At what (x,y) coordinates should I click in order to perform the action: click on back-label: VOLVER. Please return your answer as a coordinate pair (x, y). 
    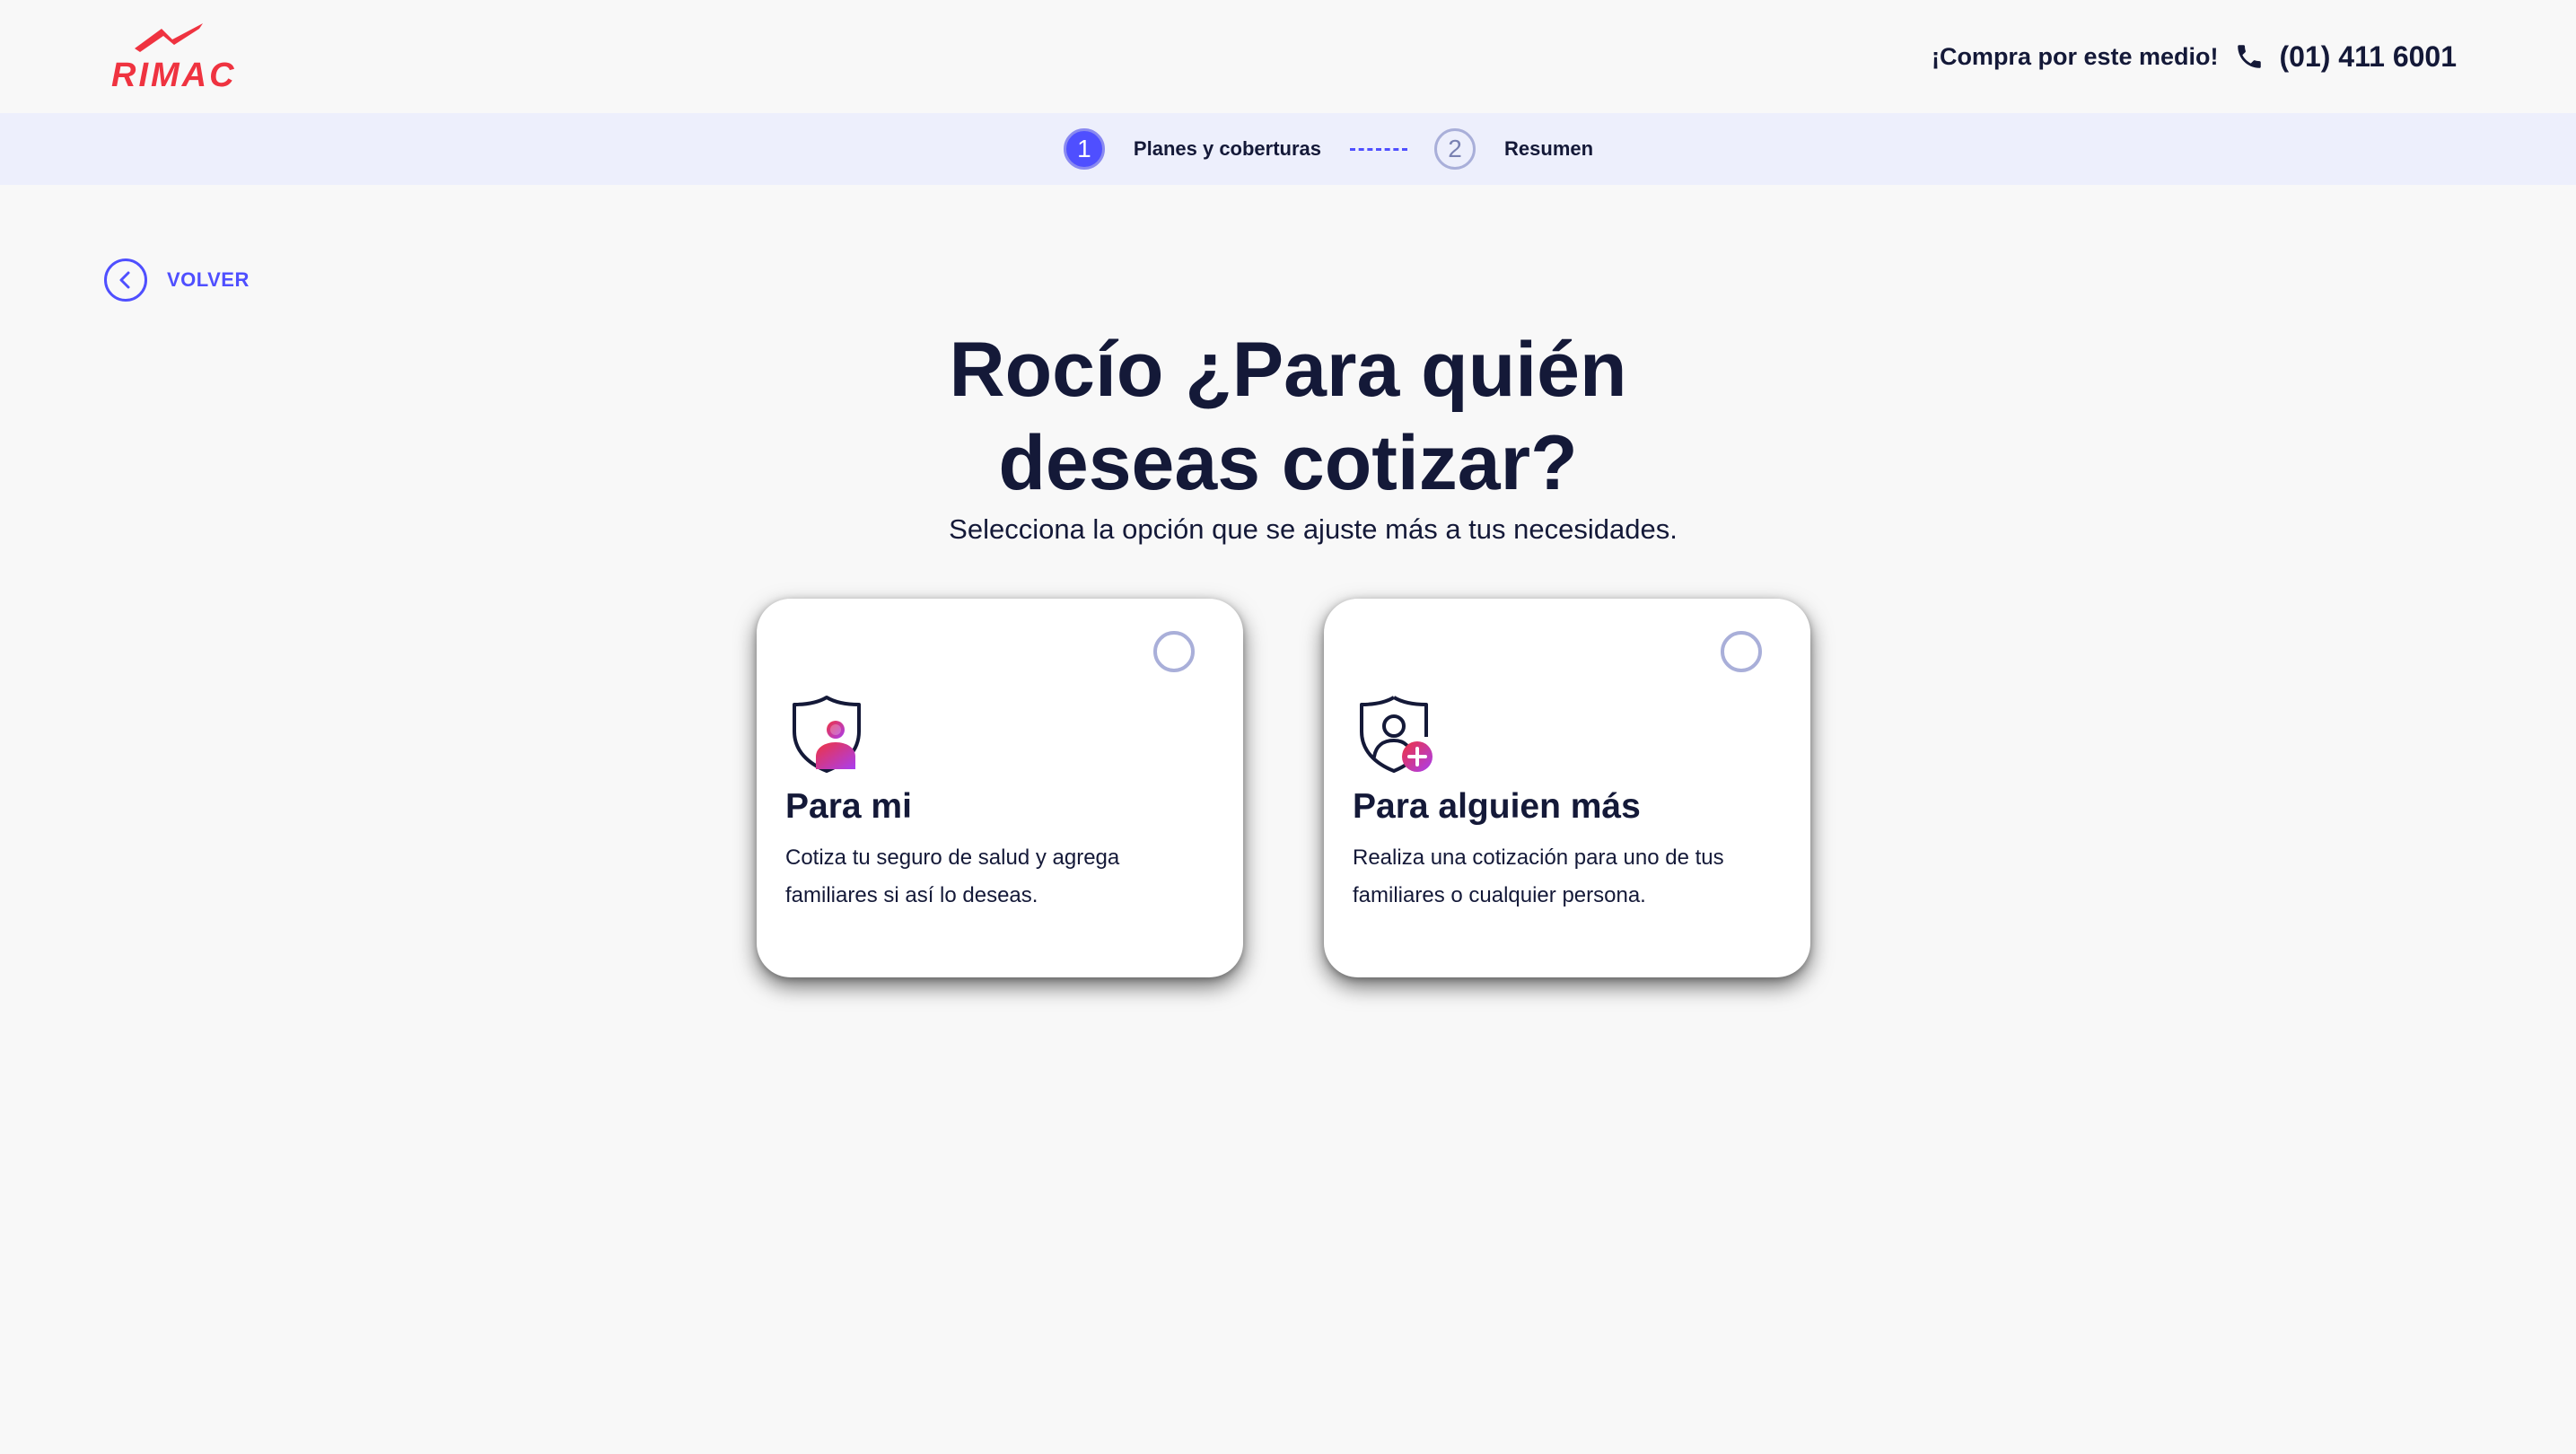
    Looking at the image, I should click on (208, 280).